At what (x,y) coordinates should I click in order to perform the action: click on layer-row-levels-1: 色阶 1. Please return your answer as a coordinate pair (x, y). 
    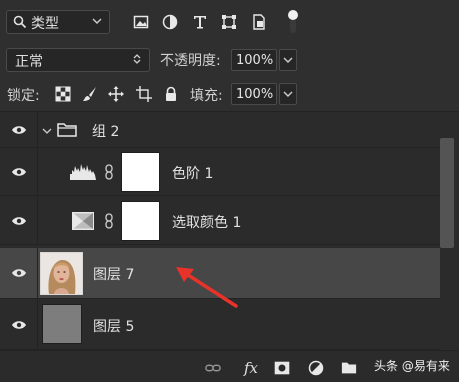
    Looking at the image, I should click on (220, 172).